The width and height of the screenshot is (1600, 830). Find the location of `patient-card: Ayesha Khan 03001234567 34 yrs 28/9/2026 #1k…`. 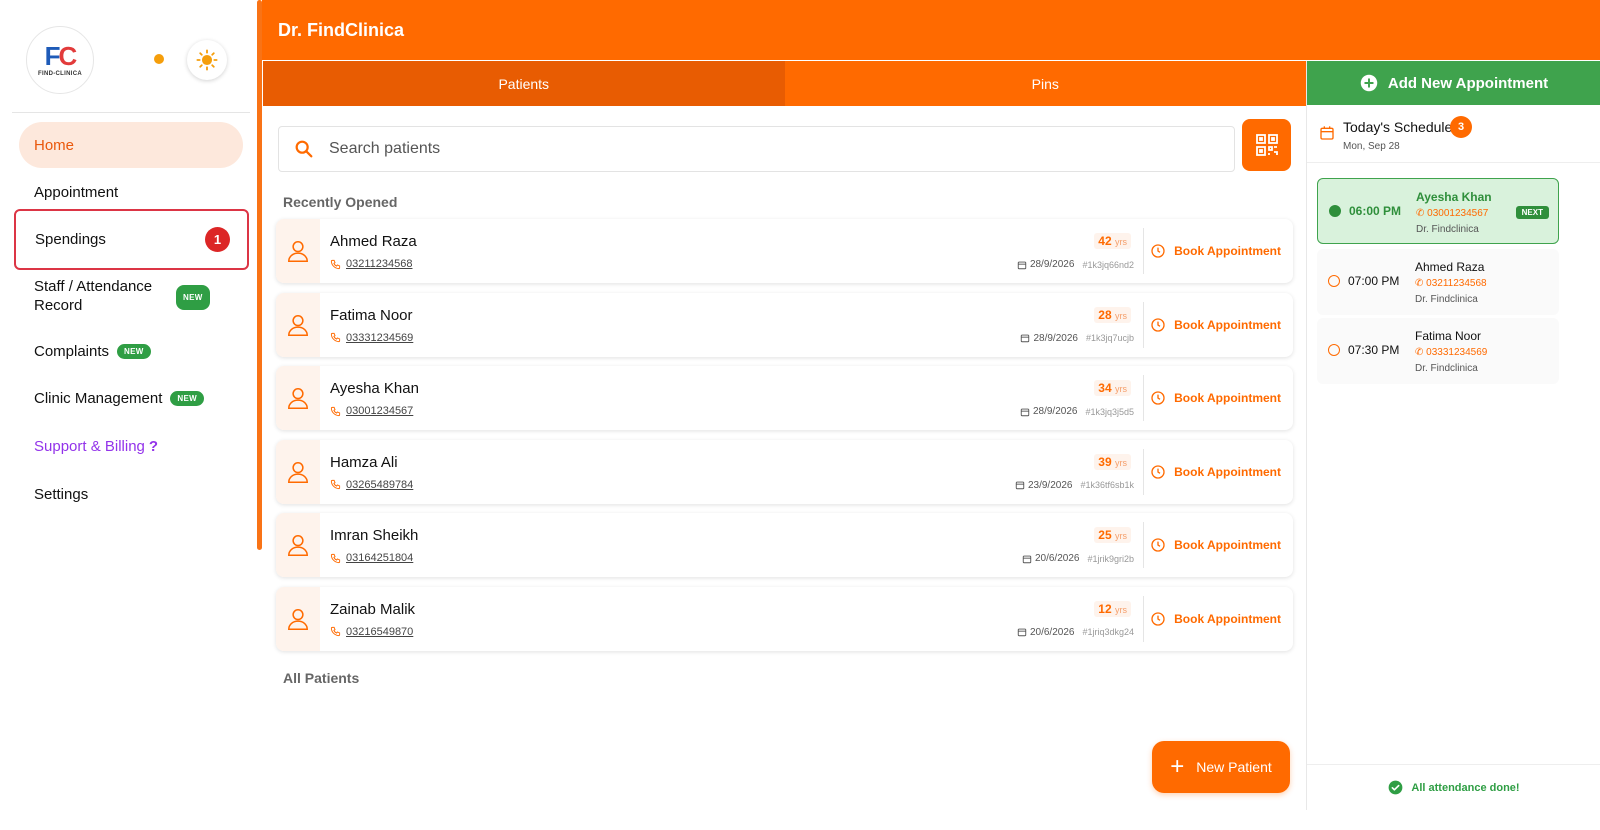

patient-card: Ayesha Khan 03001234567 34 yrs 28/9/2026 #1k… is located at coordinates (784, 398).